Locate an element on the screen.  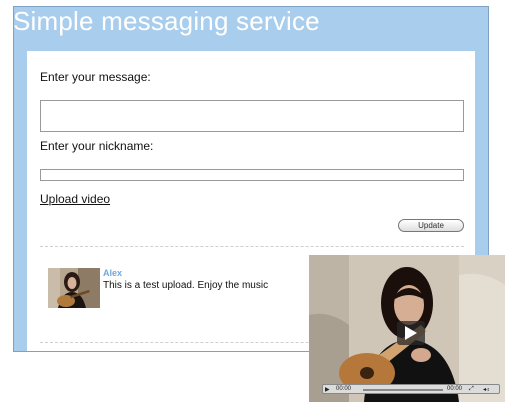
divider is located at coordinates (252, 246).